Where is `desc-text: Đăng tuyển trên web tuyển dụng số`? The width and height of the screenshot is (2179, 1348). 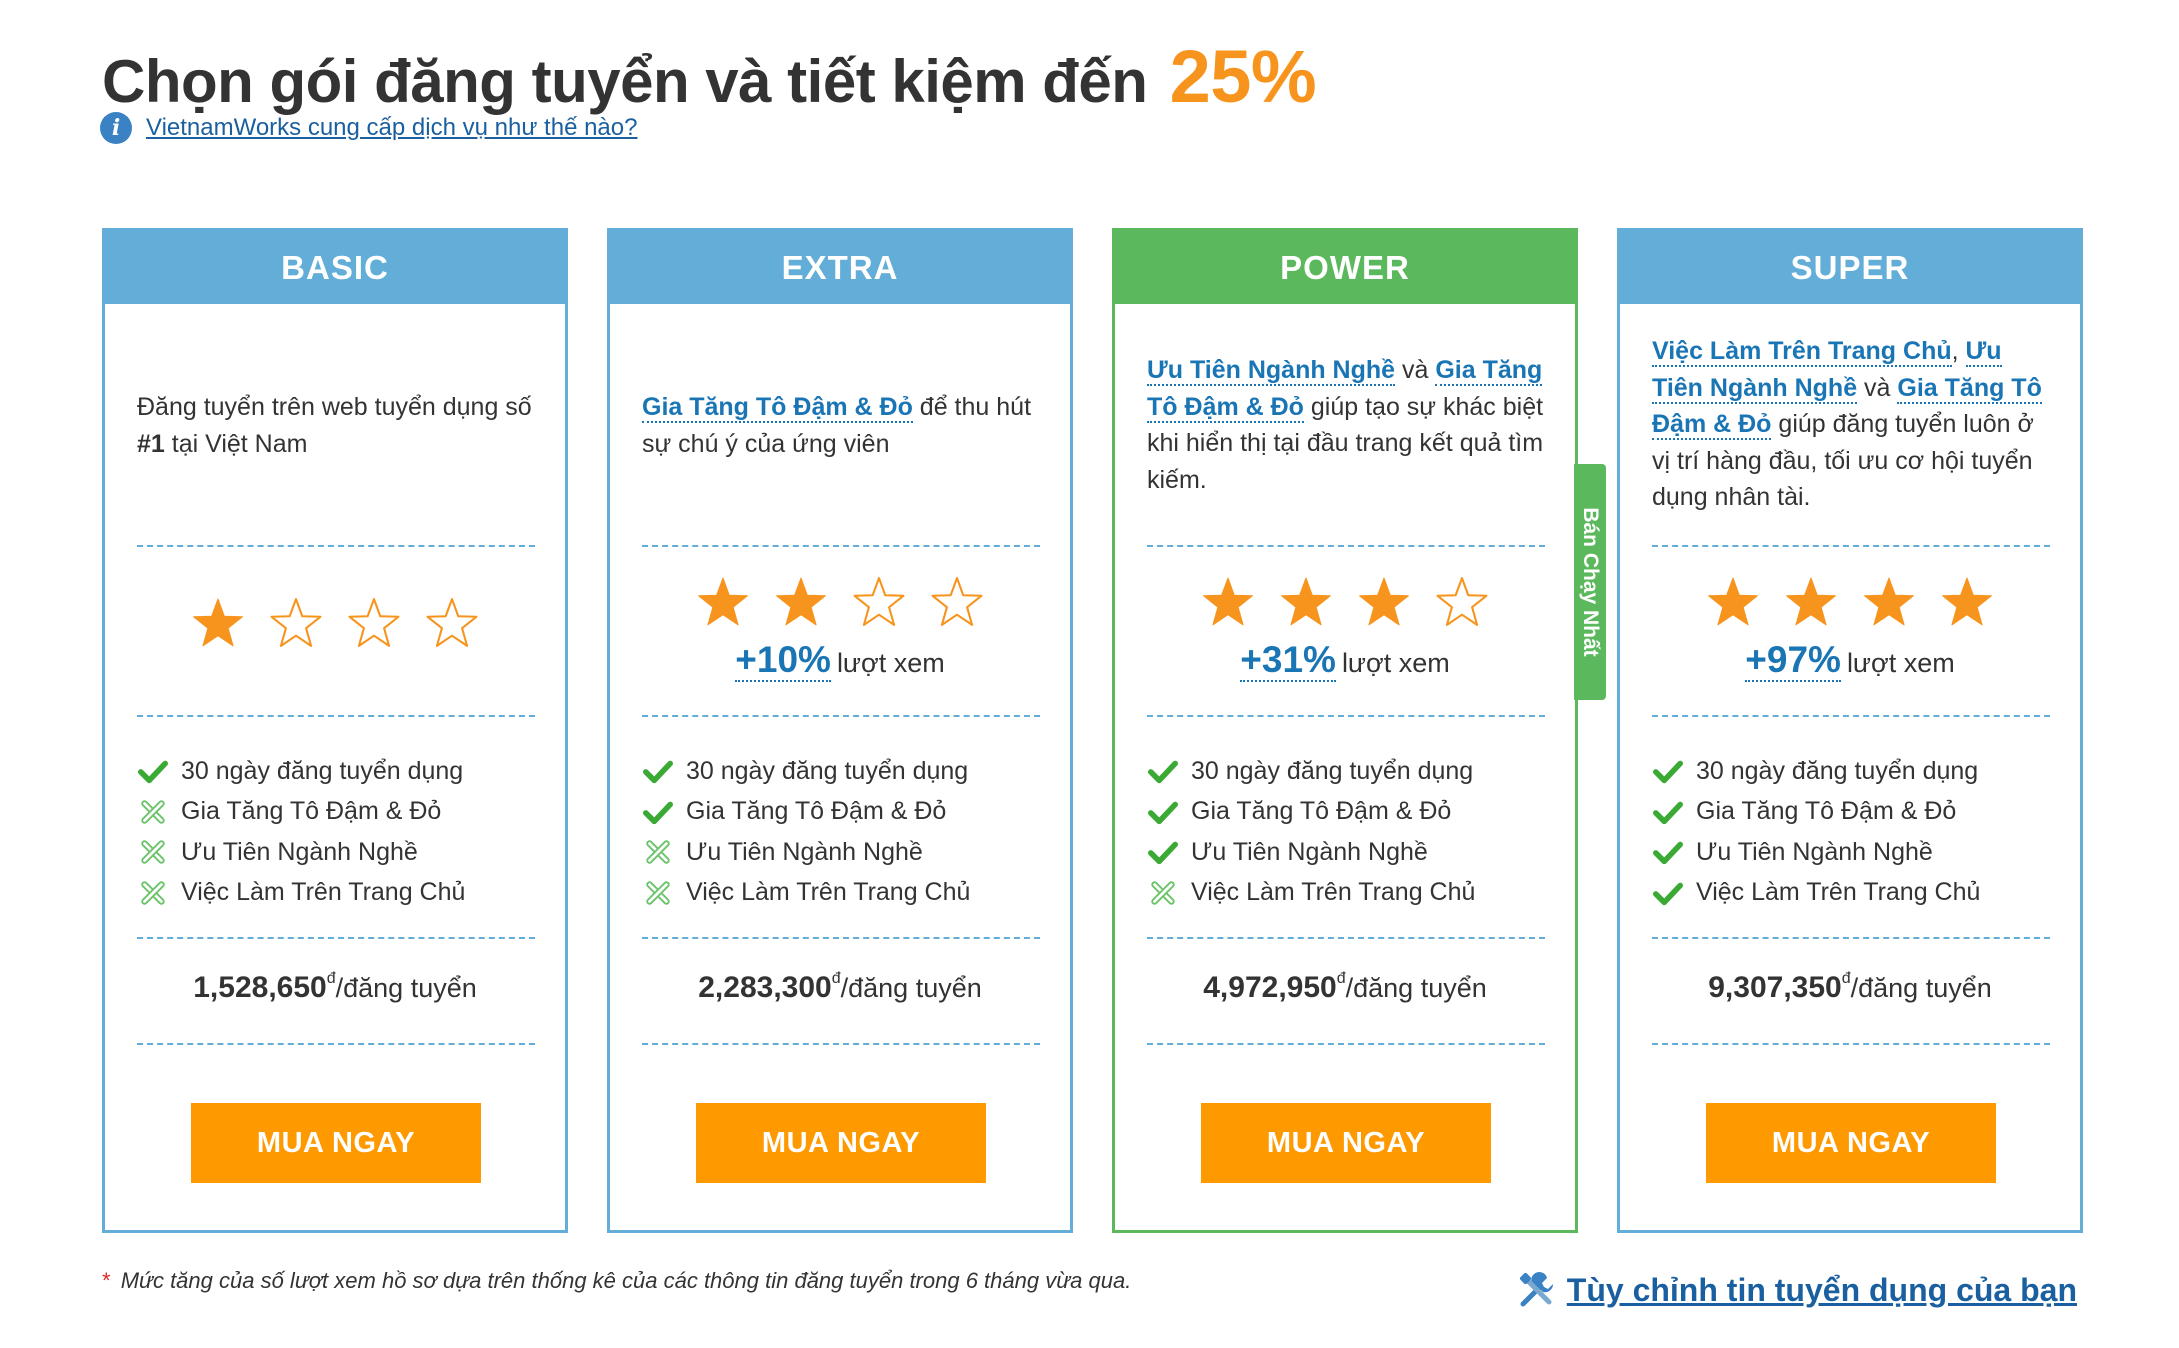 desc-text: Đăng tuyển trên web tuyển dụng số is located at coordinates (334, 407).